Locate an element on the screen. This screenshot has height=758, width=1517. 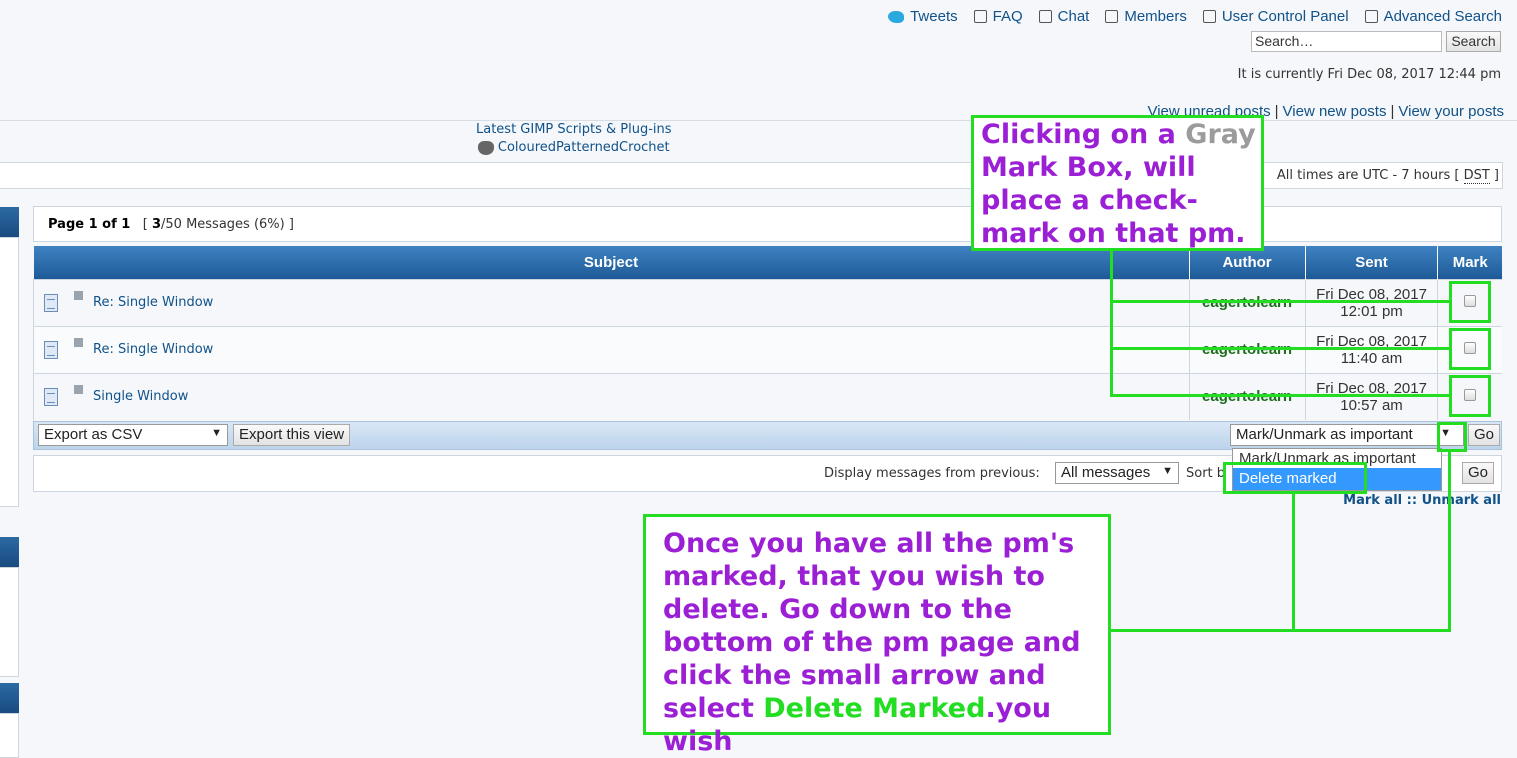
message-count-open: [ is located at coordinates (145, 224).